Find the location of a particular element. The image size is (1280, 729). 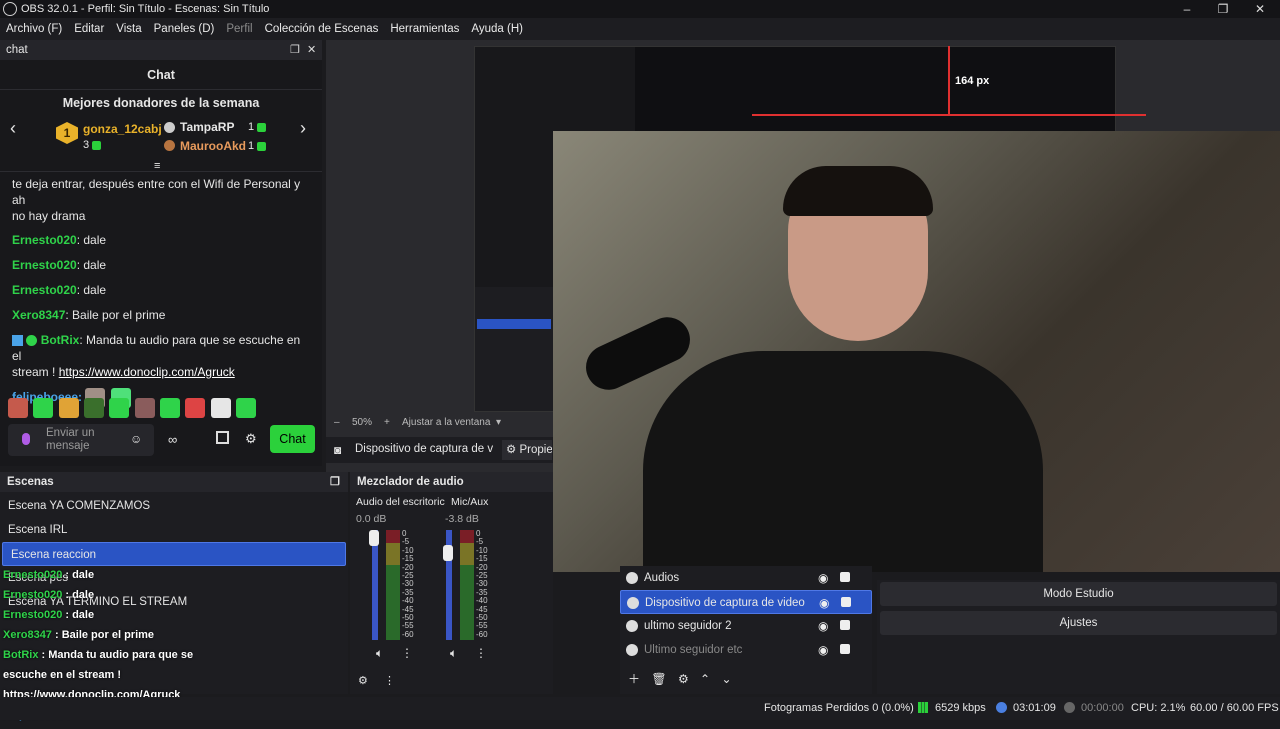

mixer-menu-icon: ⋮ is located at coordinates (389, 680).